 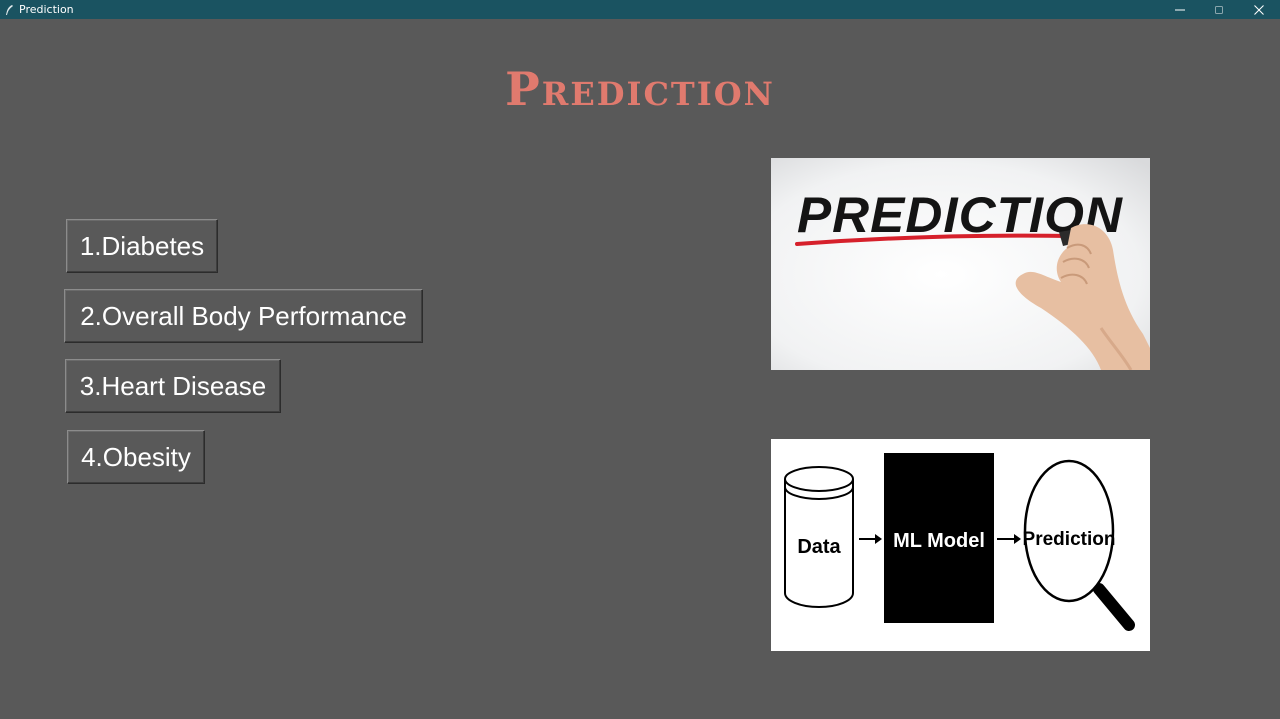 I want to click on window-title: Prediction, so click(x=46, y=9).